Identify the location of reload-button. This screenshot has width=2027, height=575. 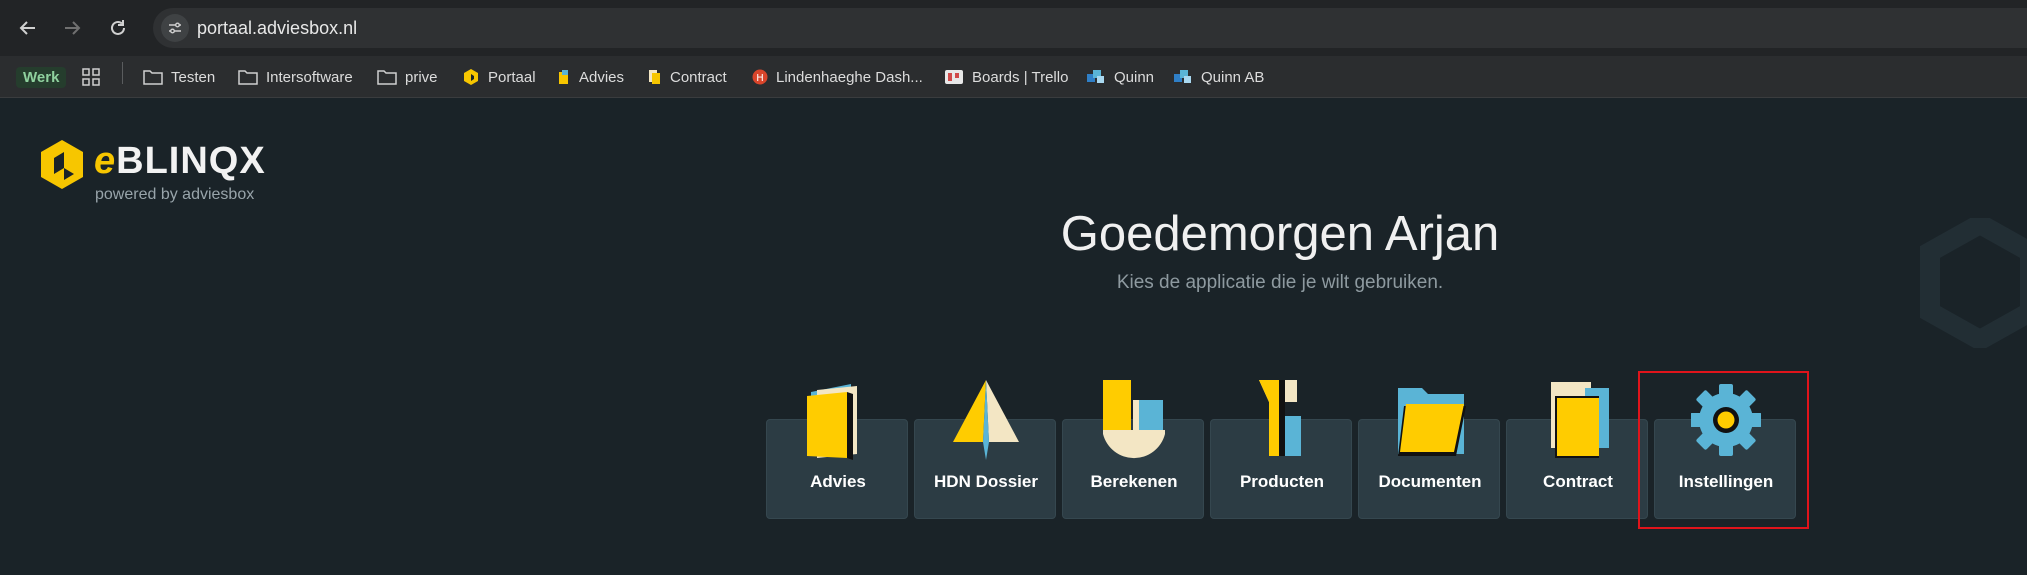
(118, 28).